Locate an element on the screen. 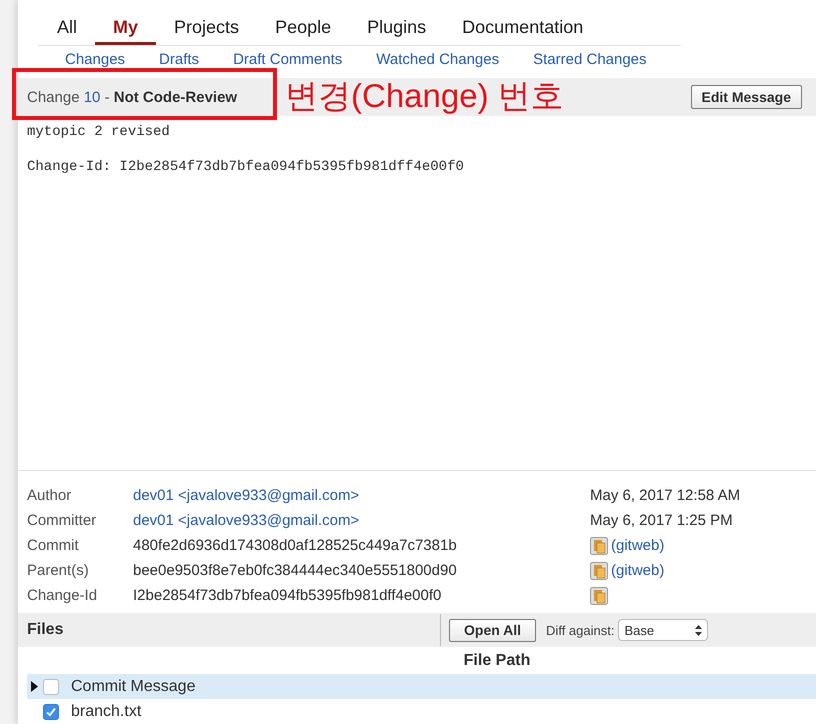 This screenshot has height=724, width=816. date-text: May 6, 2017 1:25 PM is located at coordinates (661, 520).